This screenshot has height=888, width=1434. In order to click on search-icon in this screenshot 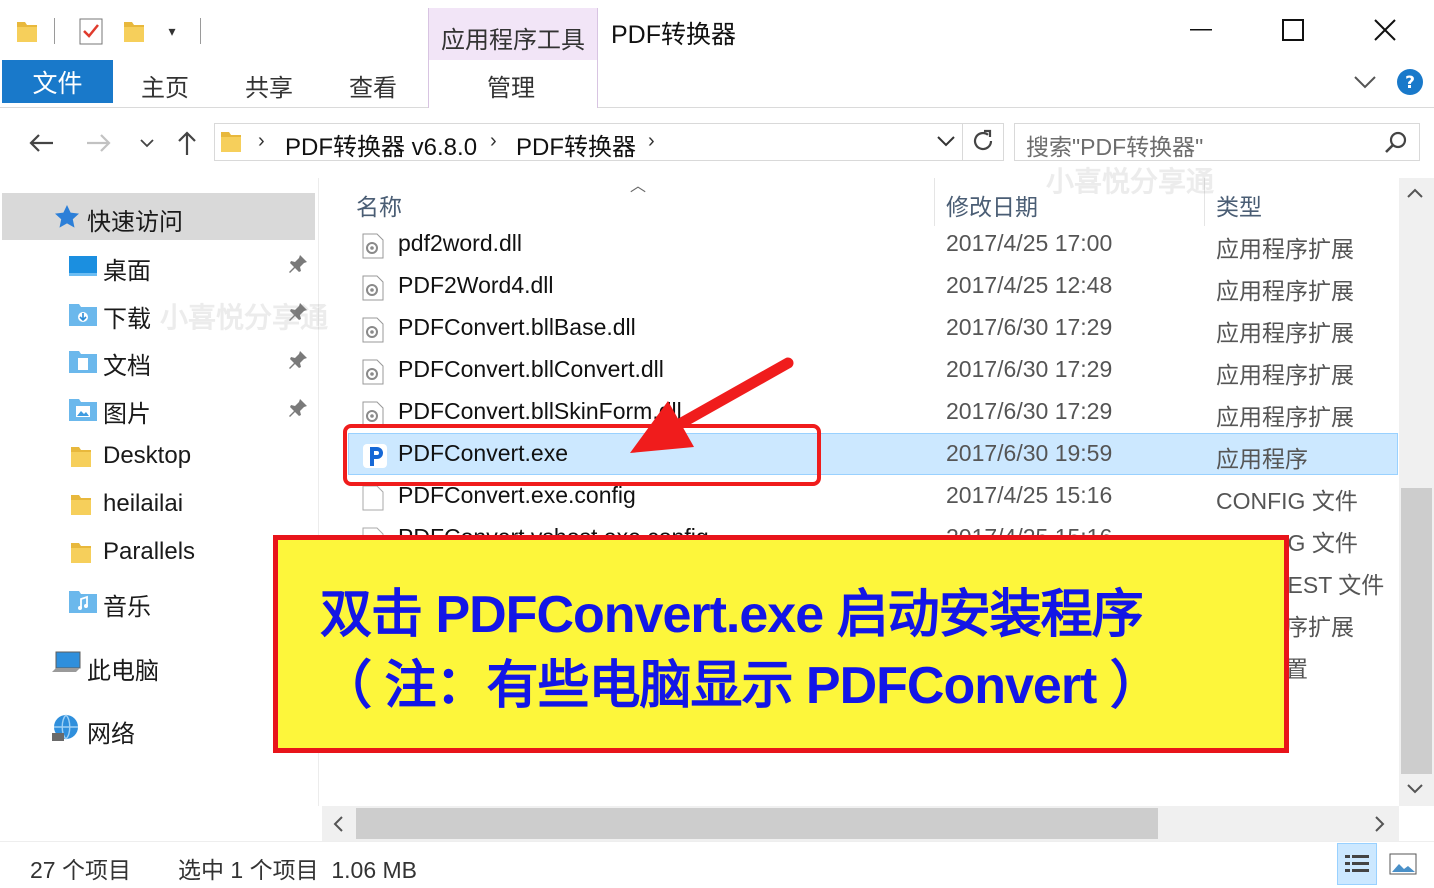, I will do `click(1397, 143)`.